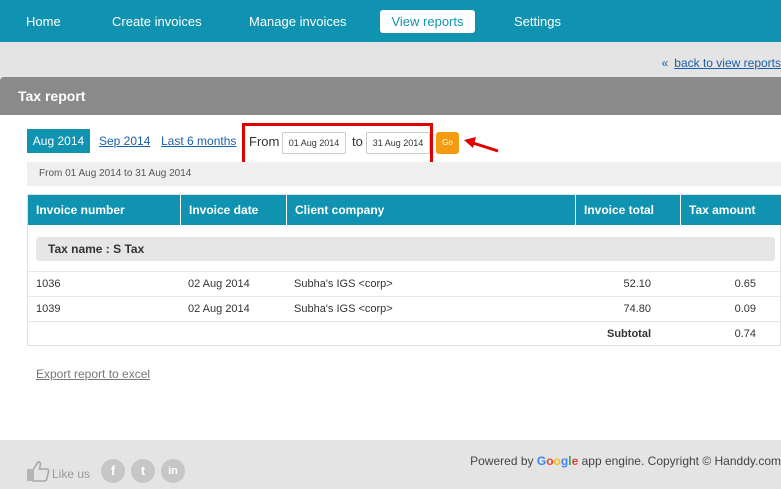 This screenshot has width=781, height=489. Describe the element at coordinates (745, 334) in the screenshot. I see `subtotal-value: 0.74` at that location.